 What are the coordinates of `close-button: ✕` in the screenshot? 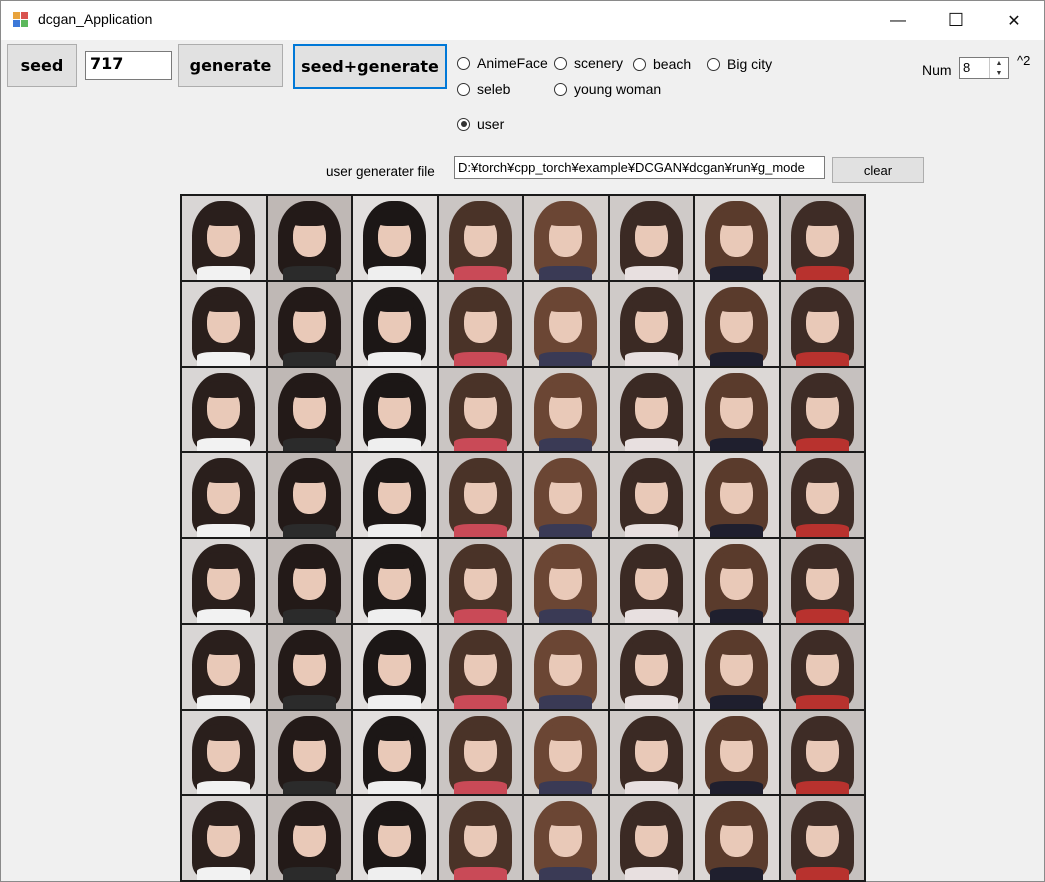 It's located at (1014, 20).